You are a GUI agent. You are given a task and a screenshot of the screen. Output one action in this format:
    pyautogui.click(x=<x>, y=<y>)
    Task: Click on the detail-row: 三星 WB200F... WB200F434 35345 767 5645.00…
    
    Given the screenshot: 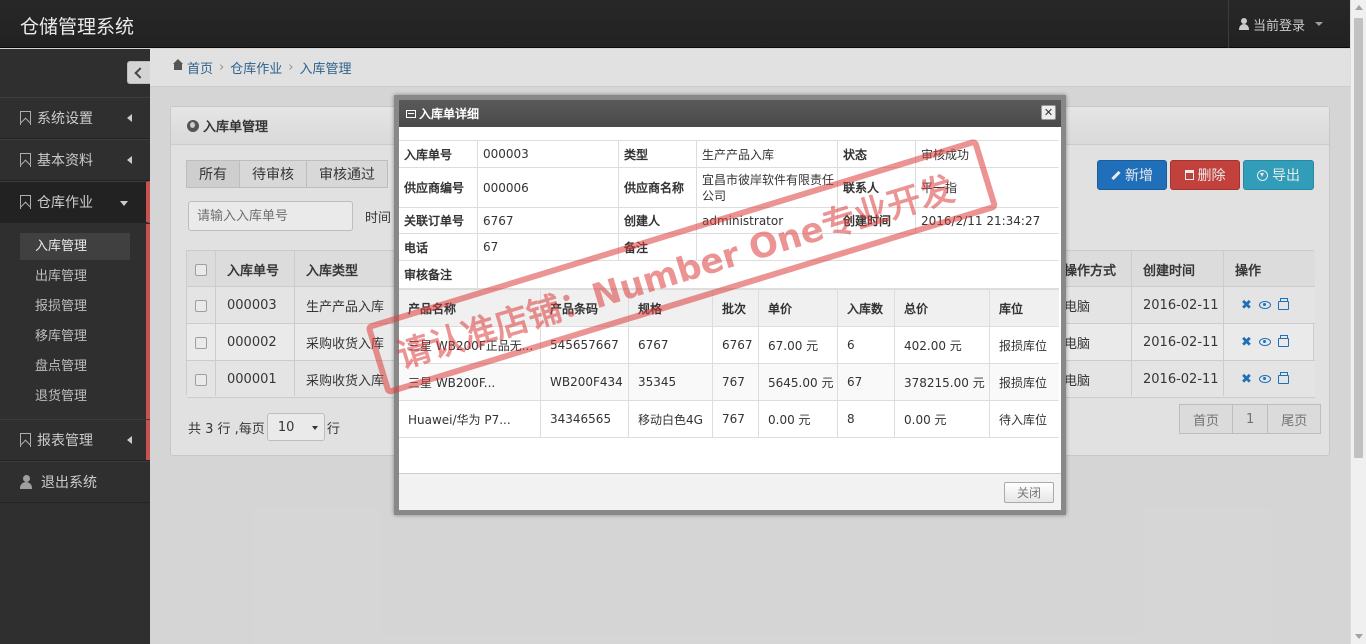 What is the action you would take?
    pyautogui.click(x=729, y=382)
    